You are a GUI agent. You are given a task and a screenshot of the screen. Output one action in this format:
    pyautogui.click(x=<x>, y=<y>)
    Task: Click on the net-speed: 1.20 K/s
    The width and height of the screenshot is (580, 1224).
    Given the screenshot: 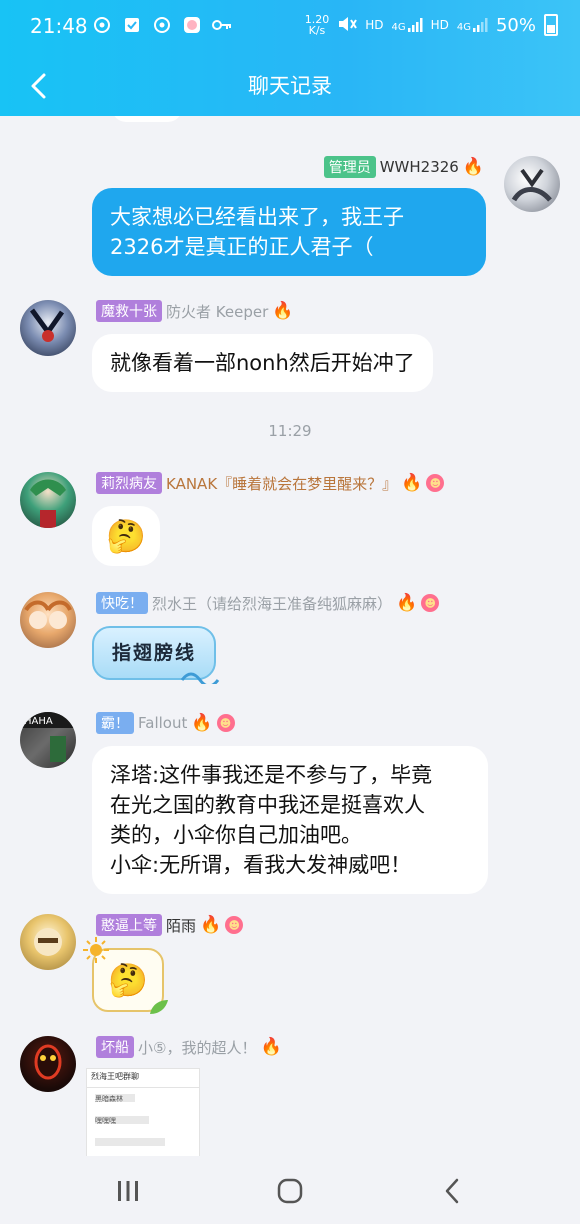 What is the action you would take?
    pyautogui.click(x=317, y=25)
    